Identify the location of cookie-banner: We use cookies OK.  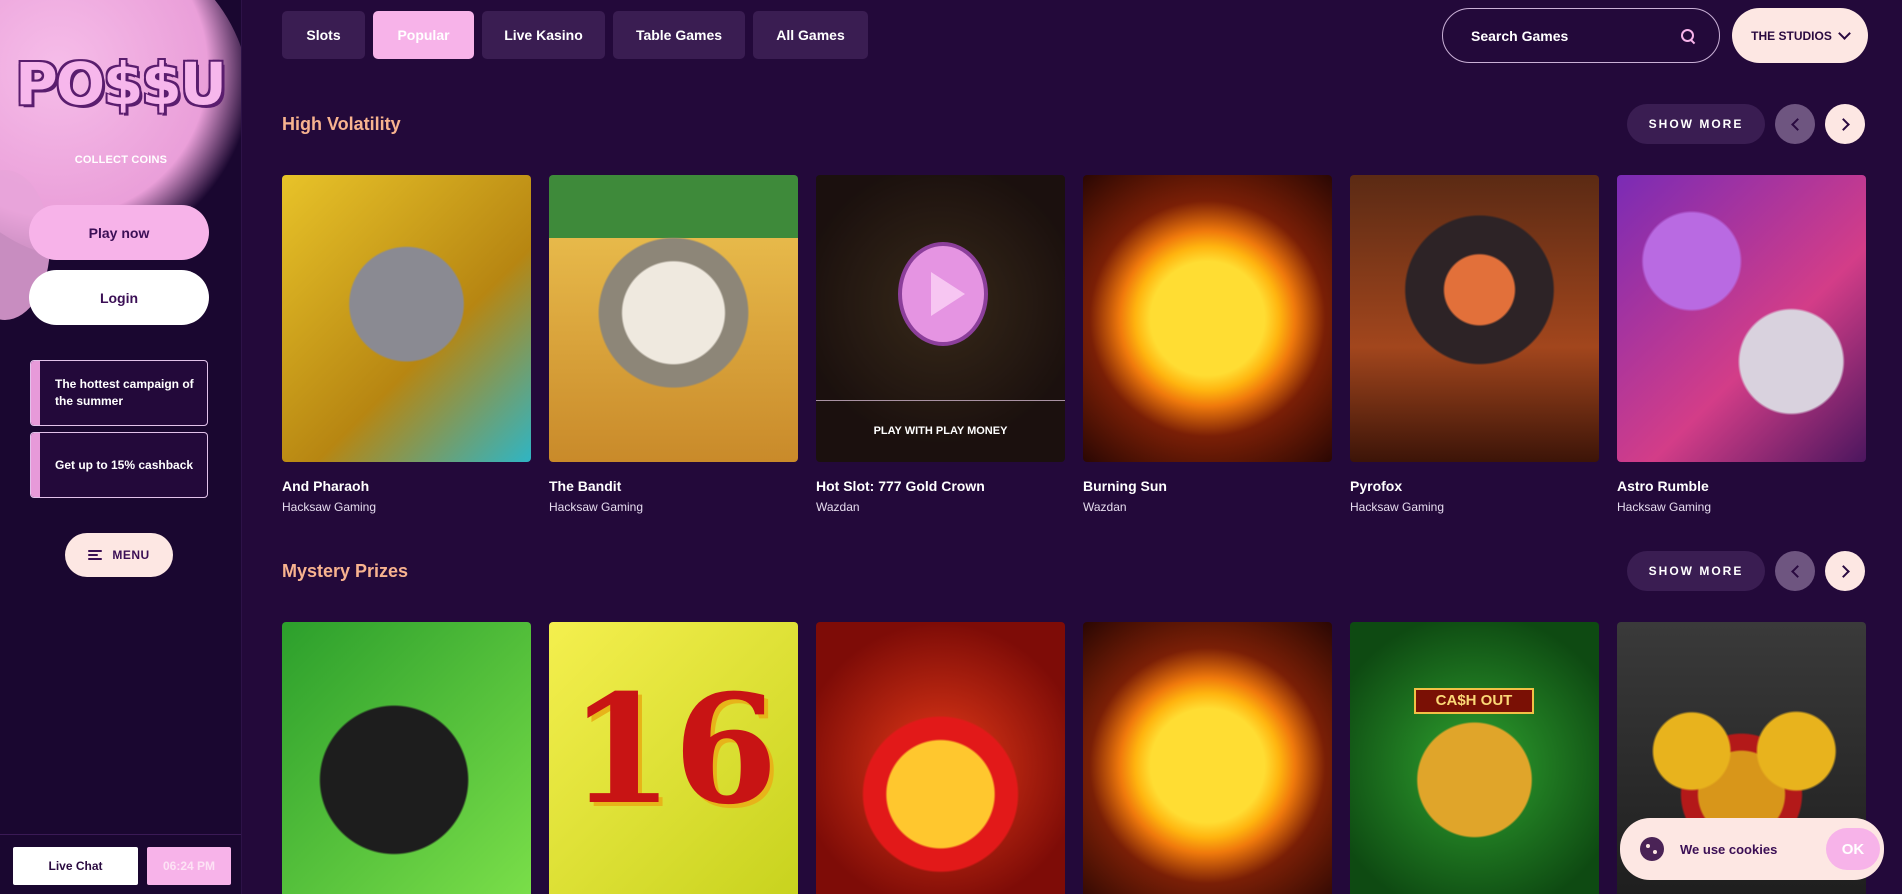
(1752, 849).